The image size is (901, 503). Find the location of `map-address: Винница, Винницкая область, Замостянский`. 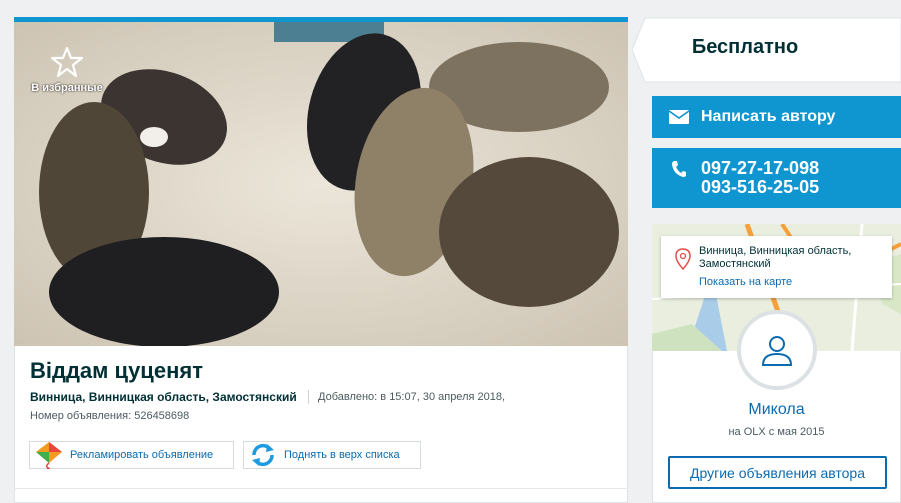

map-address: Винница, Винницкая область, Замостянский is located at coordinates (775, 257).